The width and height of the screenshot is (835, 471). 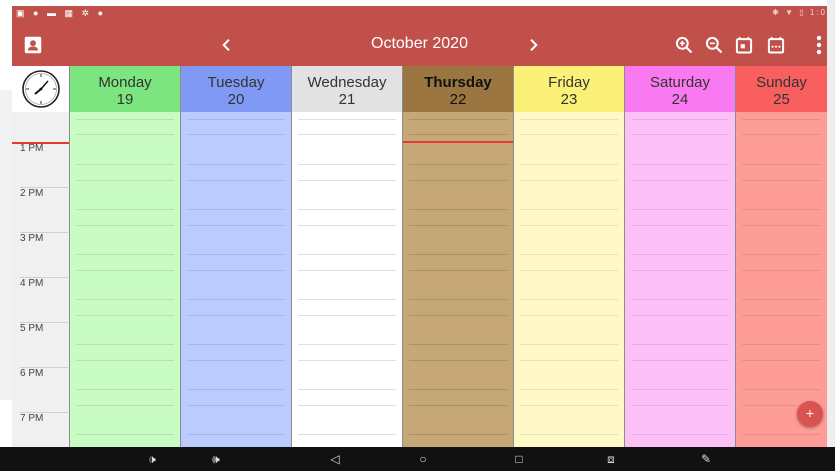 I want to click on time-column: 1 PM 2 PM 3 PM 4 PM 5 PM 6 PM 7 PM, so click(x=41, y=279).